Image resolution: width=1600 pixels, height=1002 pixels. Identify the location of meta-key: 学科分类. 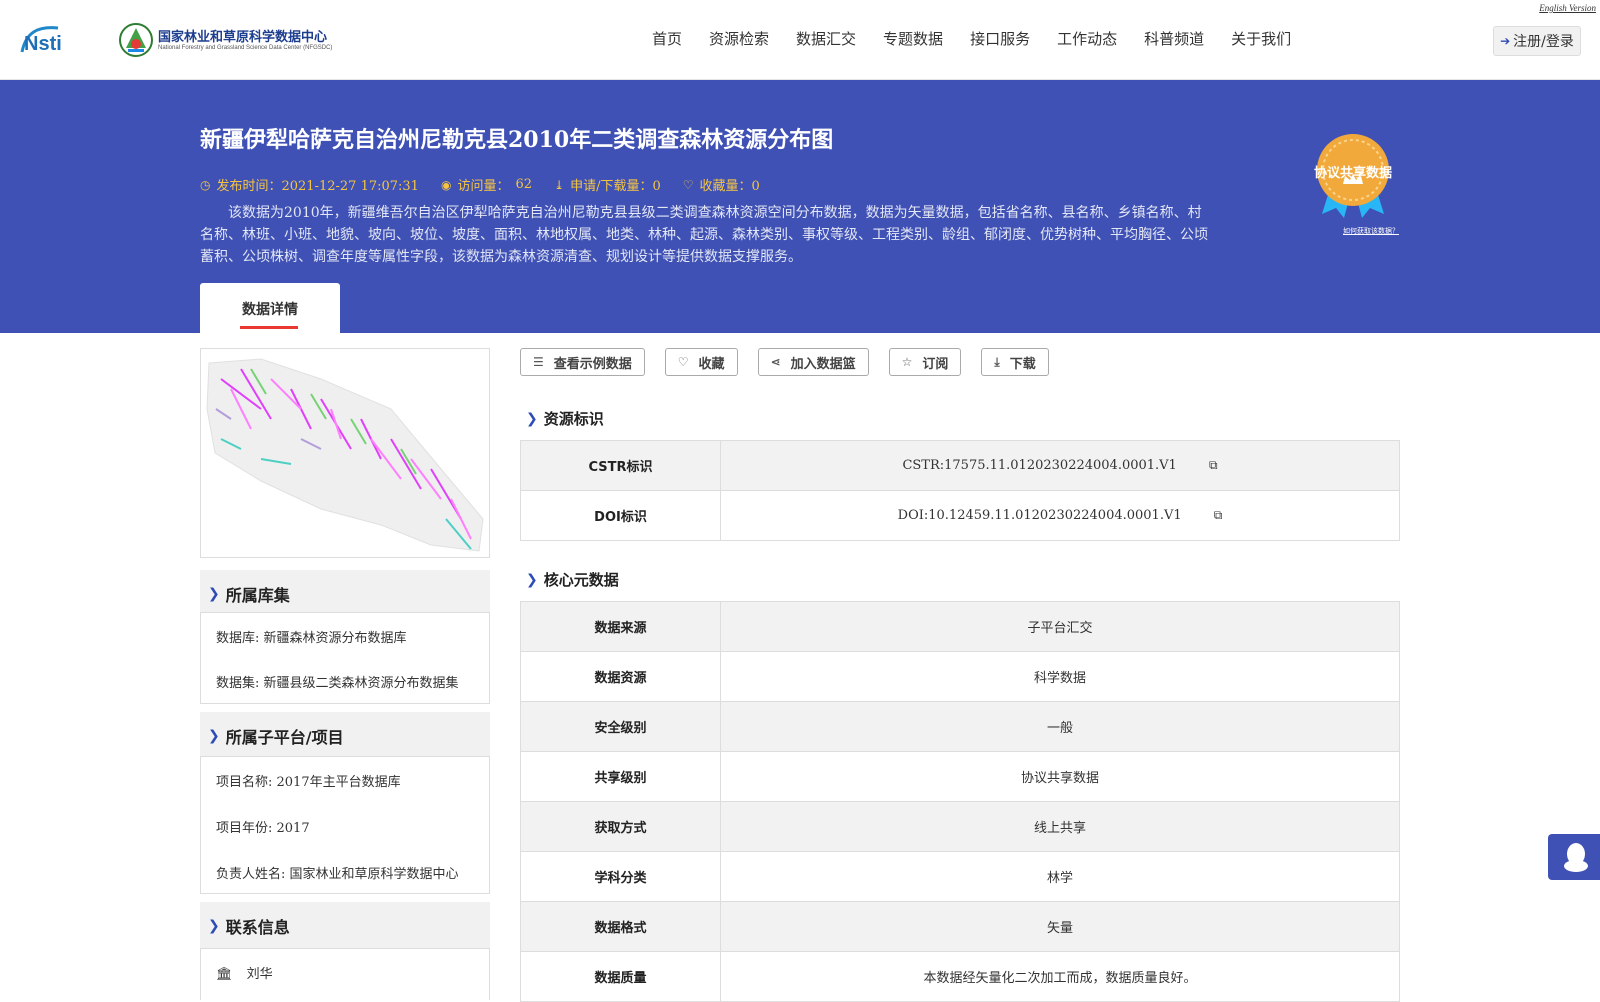
(620, 876).